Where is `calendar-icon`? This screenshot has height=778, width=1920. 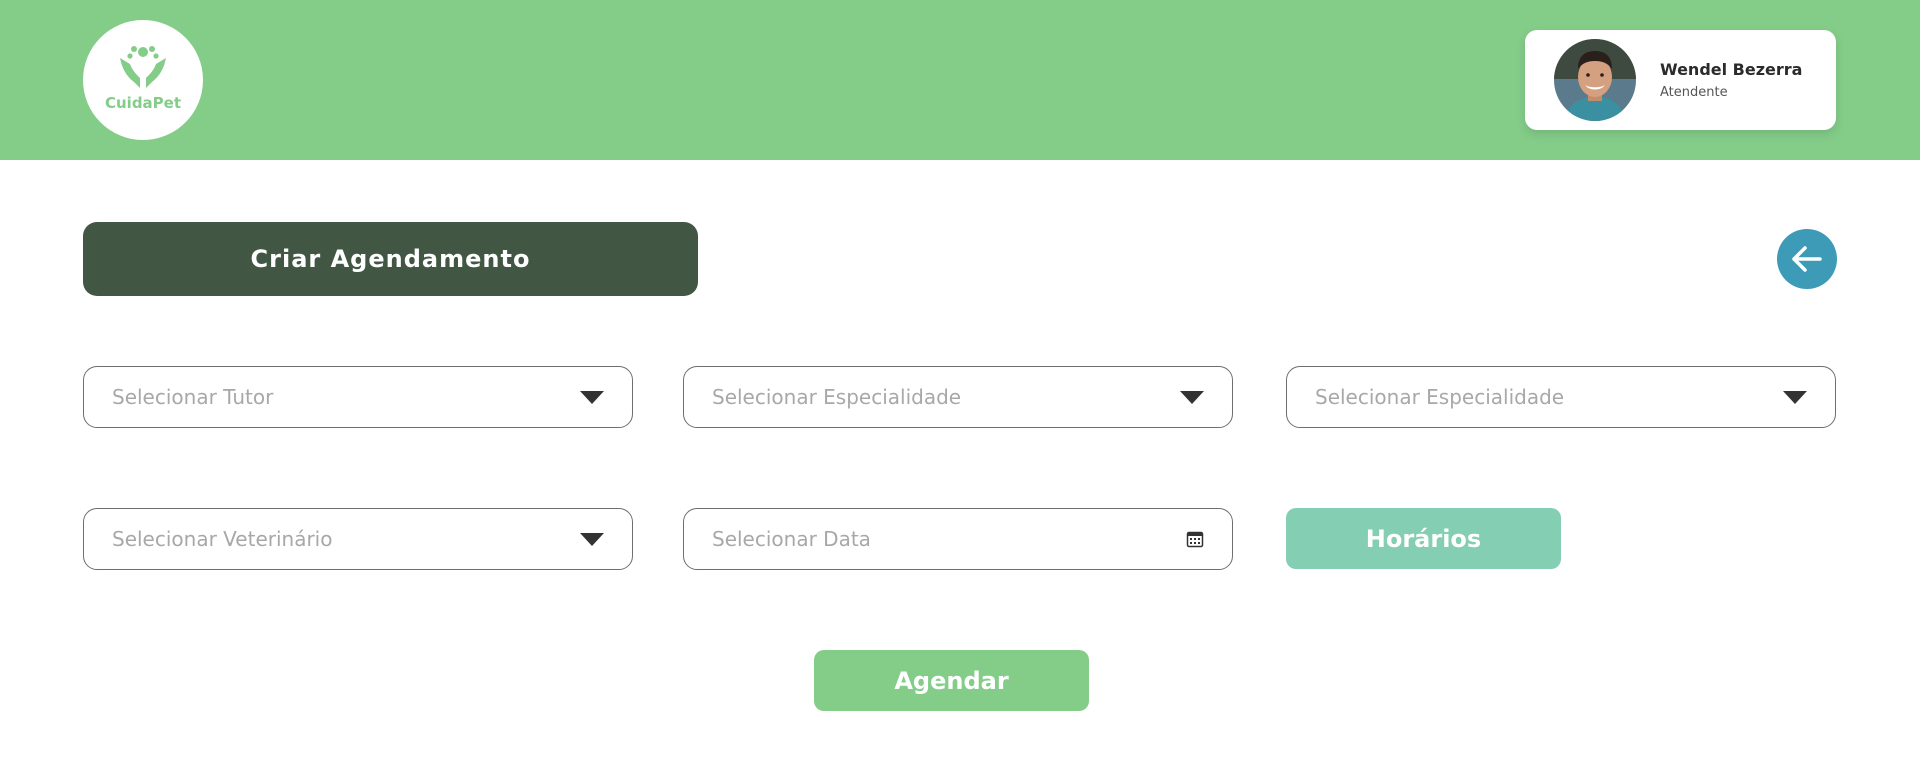
calendar-icon is located at coordinates (1195, 539).